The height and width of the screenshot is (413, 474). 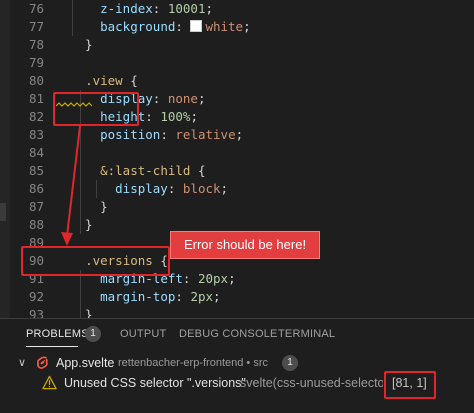 I want to click on tab-terminal: TERMINAL, so click(x=306, y=334).